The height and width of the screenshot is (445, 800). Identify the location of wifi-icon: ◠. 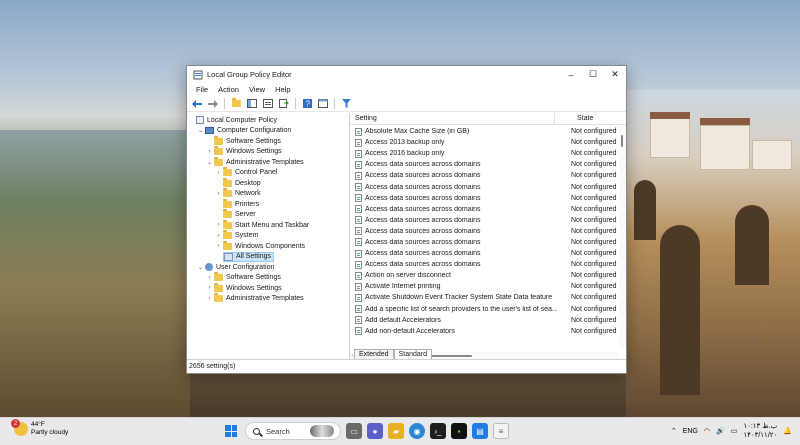
(707, 431).